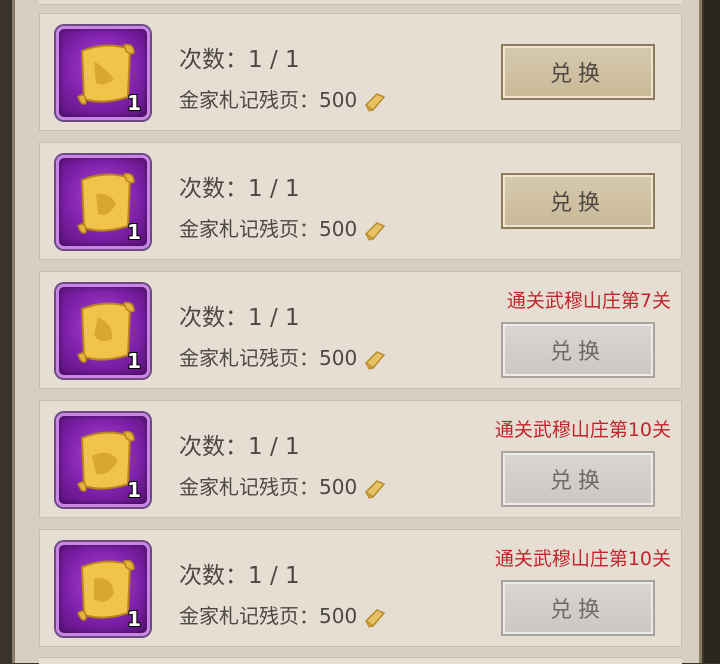  What do you see at coordinates (712, 331) in the screenshot?
I see `scrollbar` at bounding box center [712, 331].